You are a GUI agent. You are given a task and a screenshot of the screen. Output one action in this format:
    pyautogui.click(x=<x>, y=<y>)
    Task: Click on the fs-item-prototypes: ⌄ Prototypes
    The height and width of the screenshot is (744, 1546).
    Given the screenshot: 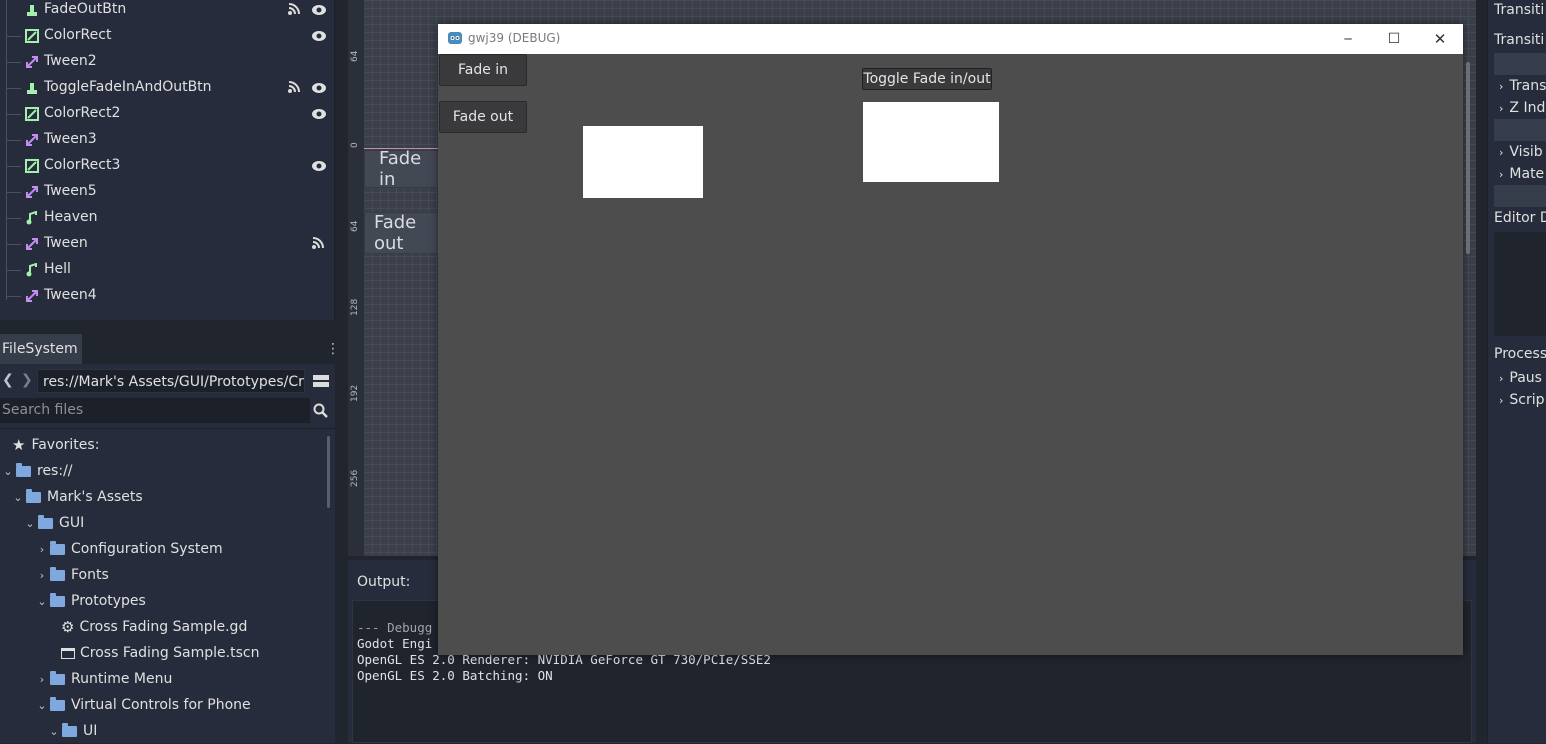 What is the action you would take?
    pyautogui.click(x=91, y=601)
    